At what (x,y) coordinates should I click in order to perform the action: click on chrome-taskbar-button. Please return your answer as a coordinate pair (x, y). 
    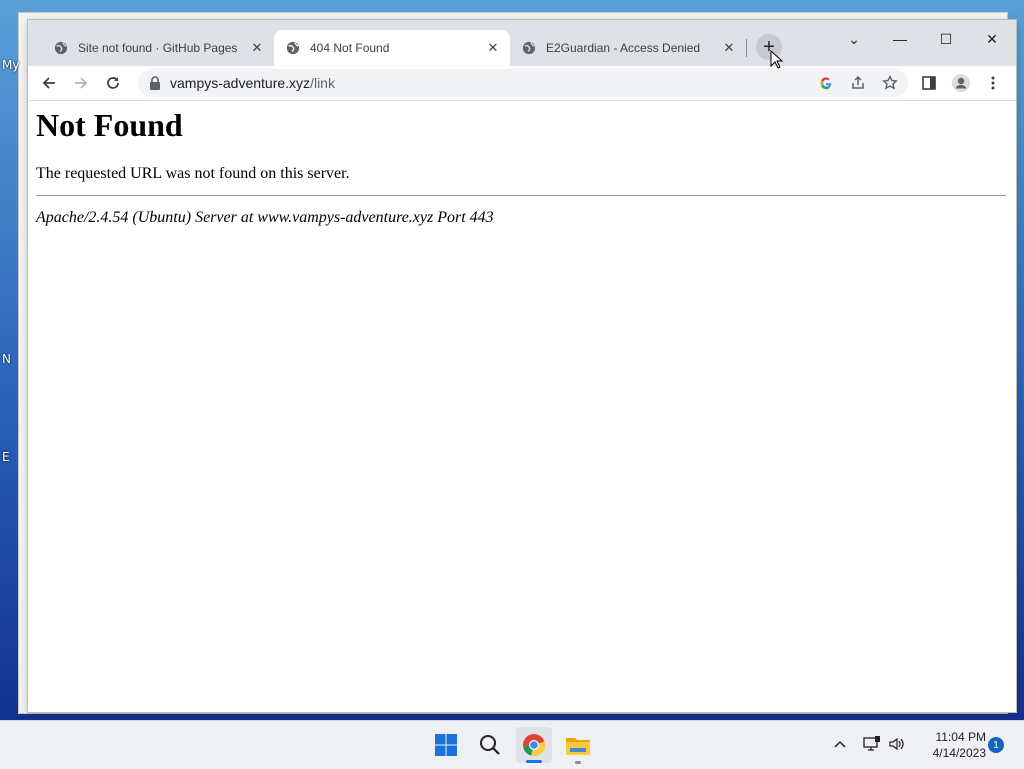
    Looking at the image, I should click on (534, 745).